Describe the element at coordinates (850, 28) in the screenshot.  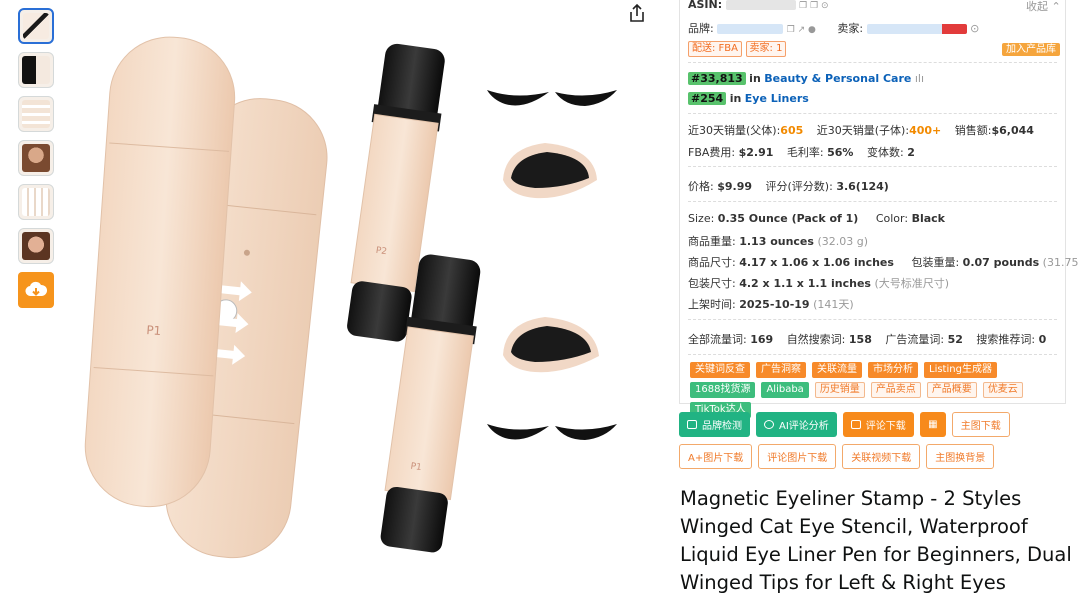
I see `seller-label: 卖家:` at that location.